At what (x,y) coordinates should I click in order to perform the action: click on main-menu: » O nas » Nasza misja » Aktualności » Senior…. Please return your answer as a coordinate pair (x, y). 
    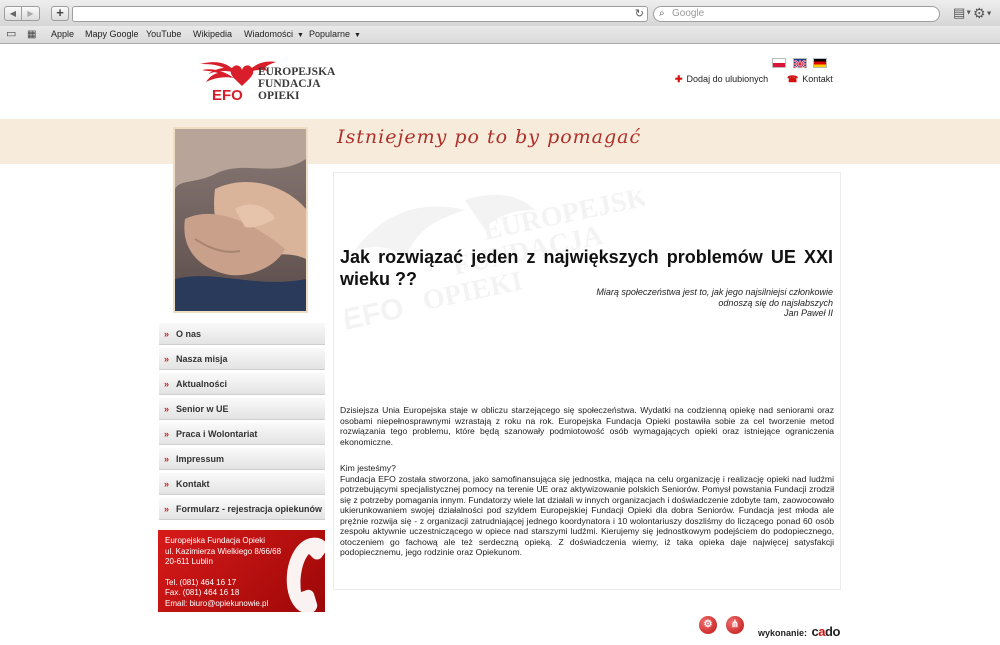
    Looking at the image, I should click on (242, 423).